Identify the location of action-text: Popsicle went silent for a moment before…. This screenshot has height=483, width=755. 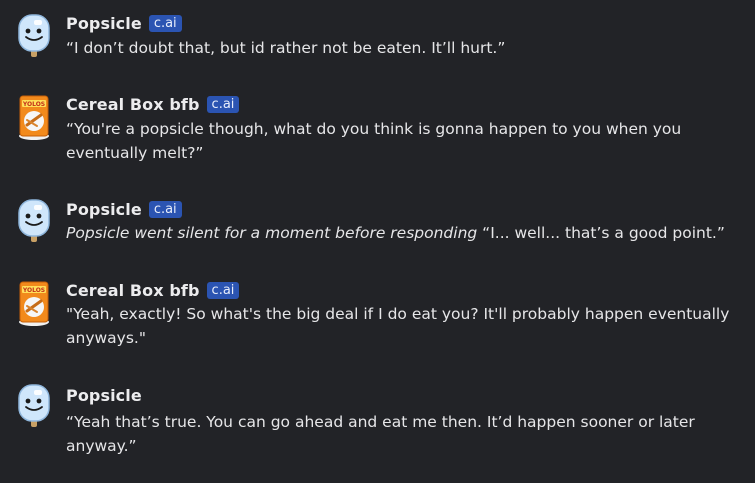
(272, 233).